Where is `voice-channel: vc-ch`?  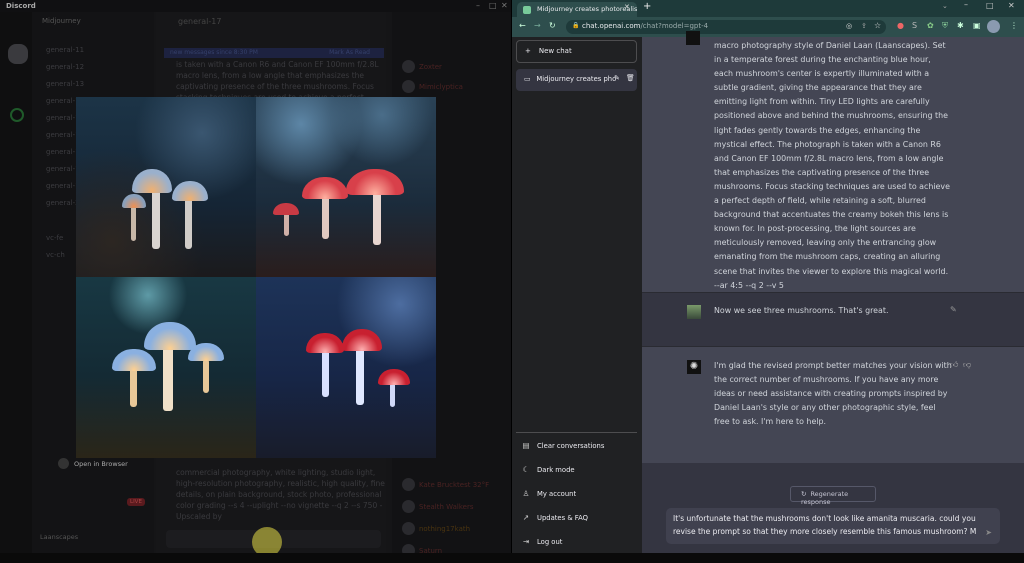 voice-channel: vc-ch is located at coordinates (55, 255).